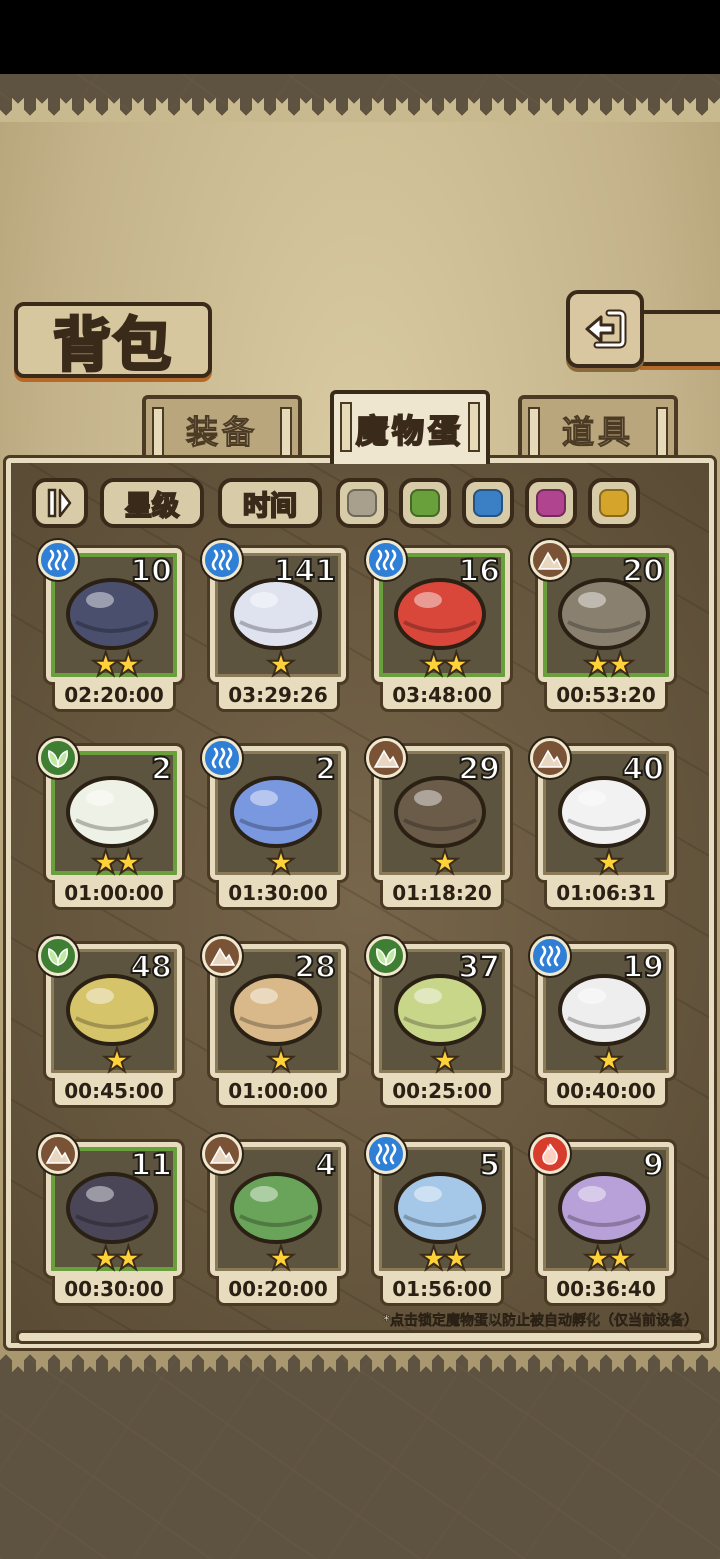 This screenshot has width=720, height=1559. Describe the element at coordinates (114, 1291) in the screenshot. I see `hatch-timer: 00:30:00` at that location.